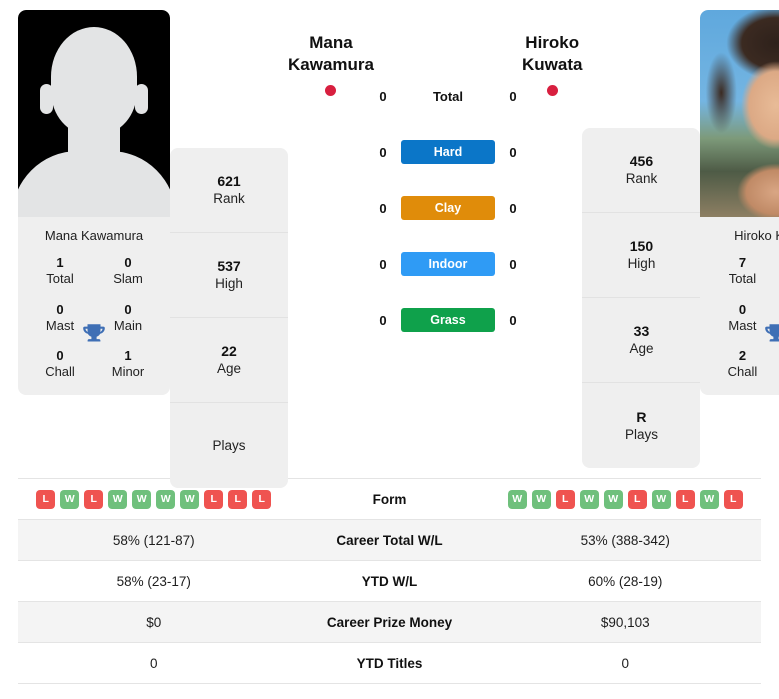  I want to click on left-stat-rank: 621 Rank, so click(229, 190).